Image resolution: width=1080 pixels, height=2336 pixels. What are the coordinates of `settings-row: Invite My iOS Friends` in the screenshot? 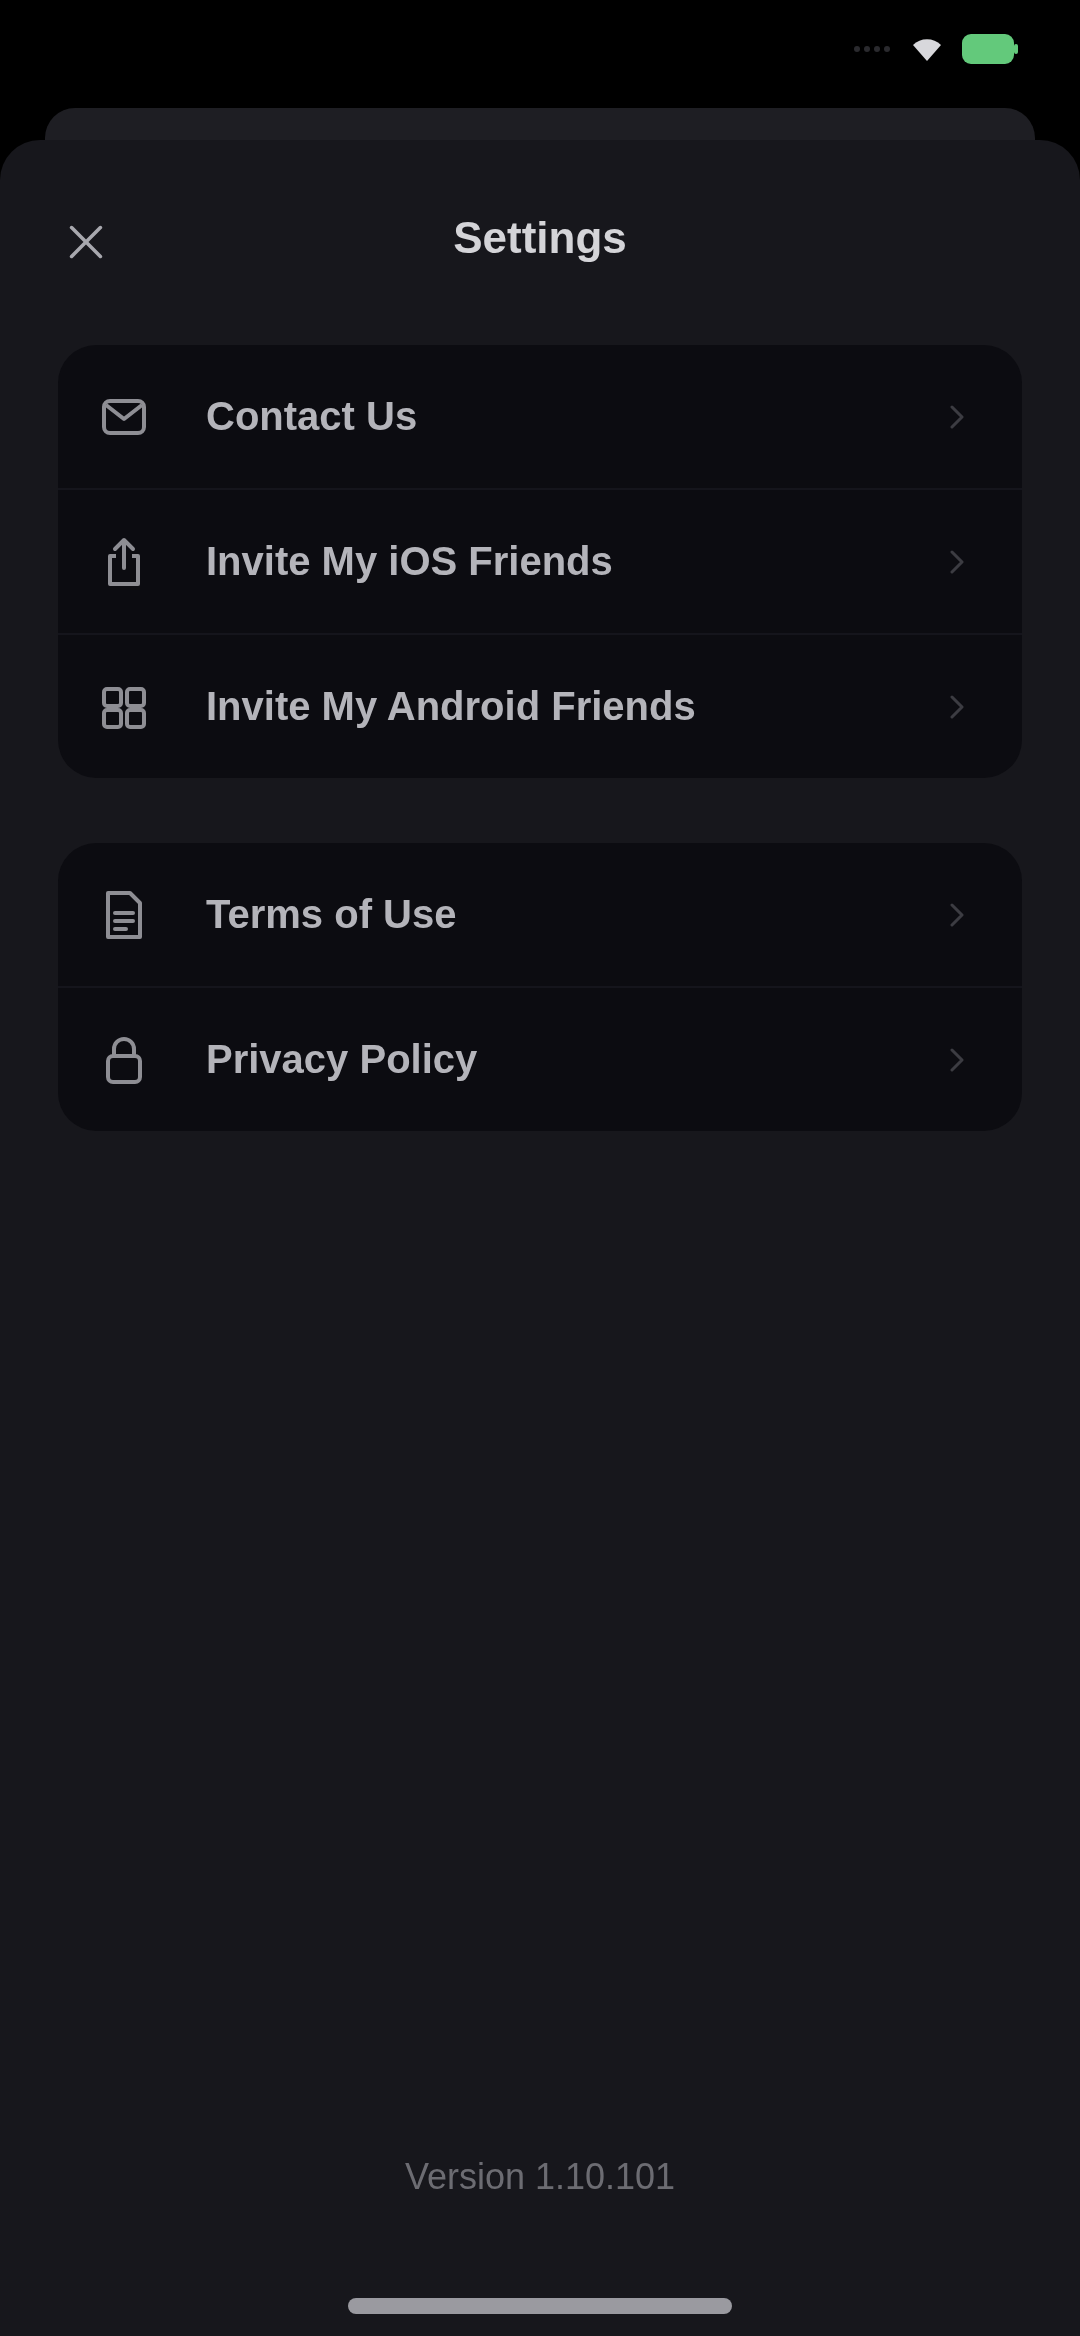 It's located at (540, 561).